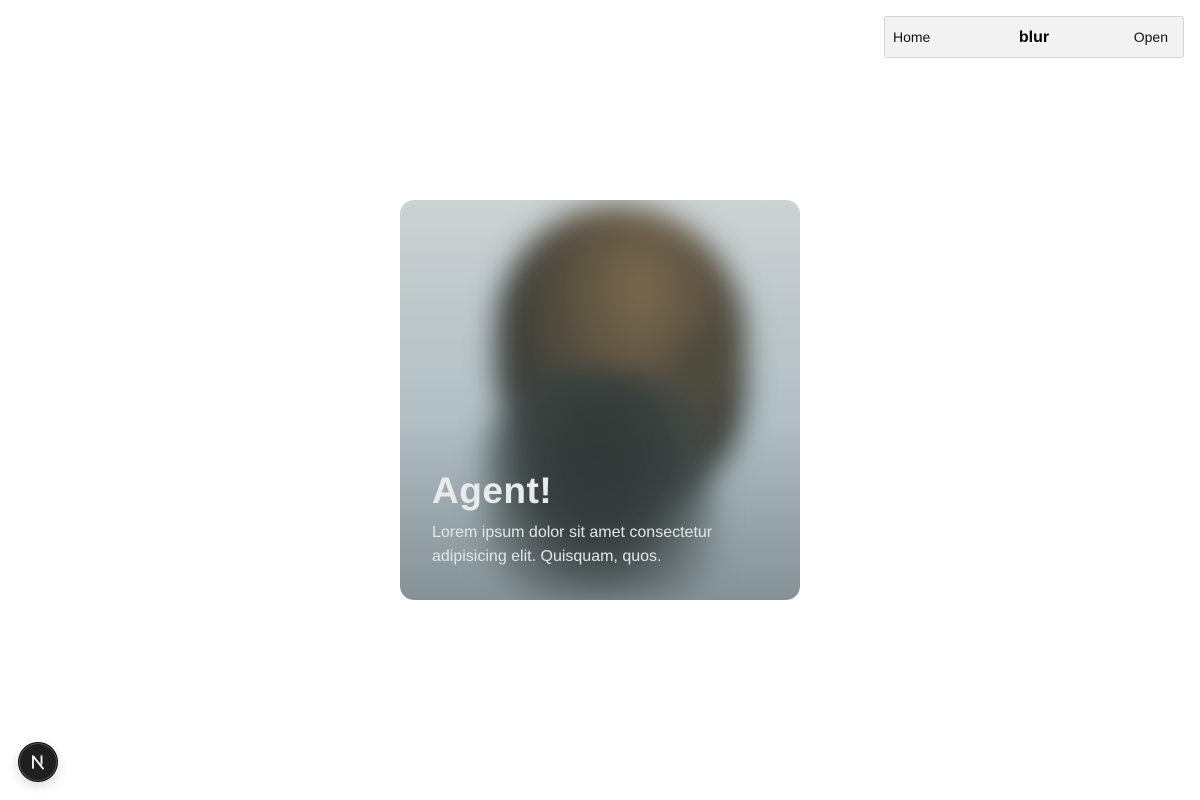 The image size is (1200, 800). Describe the element at coordinates (492, 490) in the screenshot. I see `card-title: Agent!` at that location.